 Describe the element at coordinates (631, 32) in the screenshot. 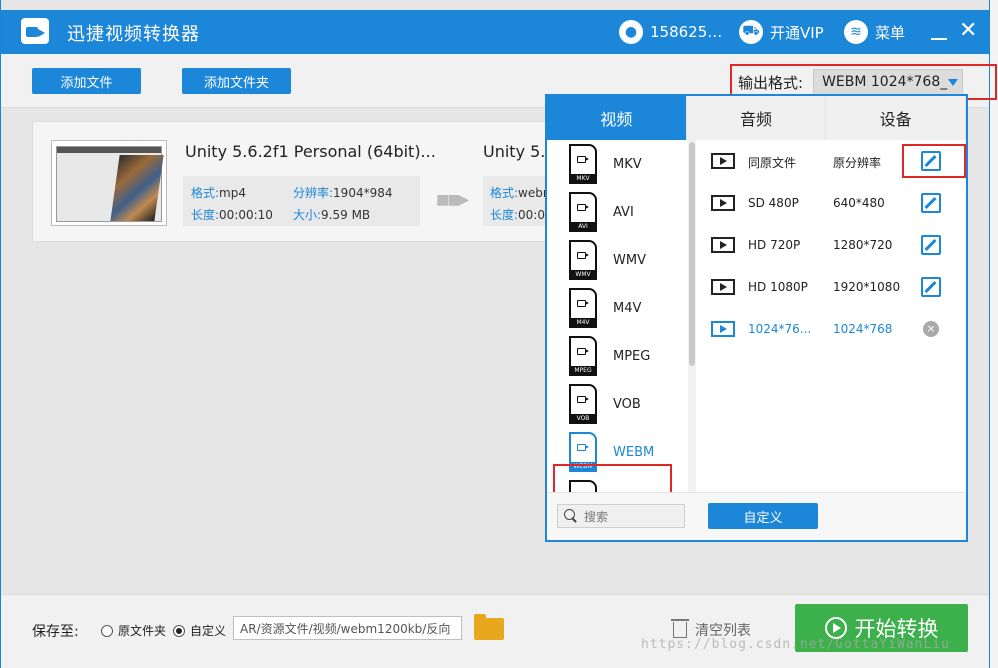

I see `user-icon: ●` at that location.